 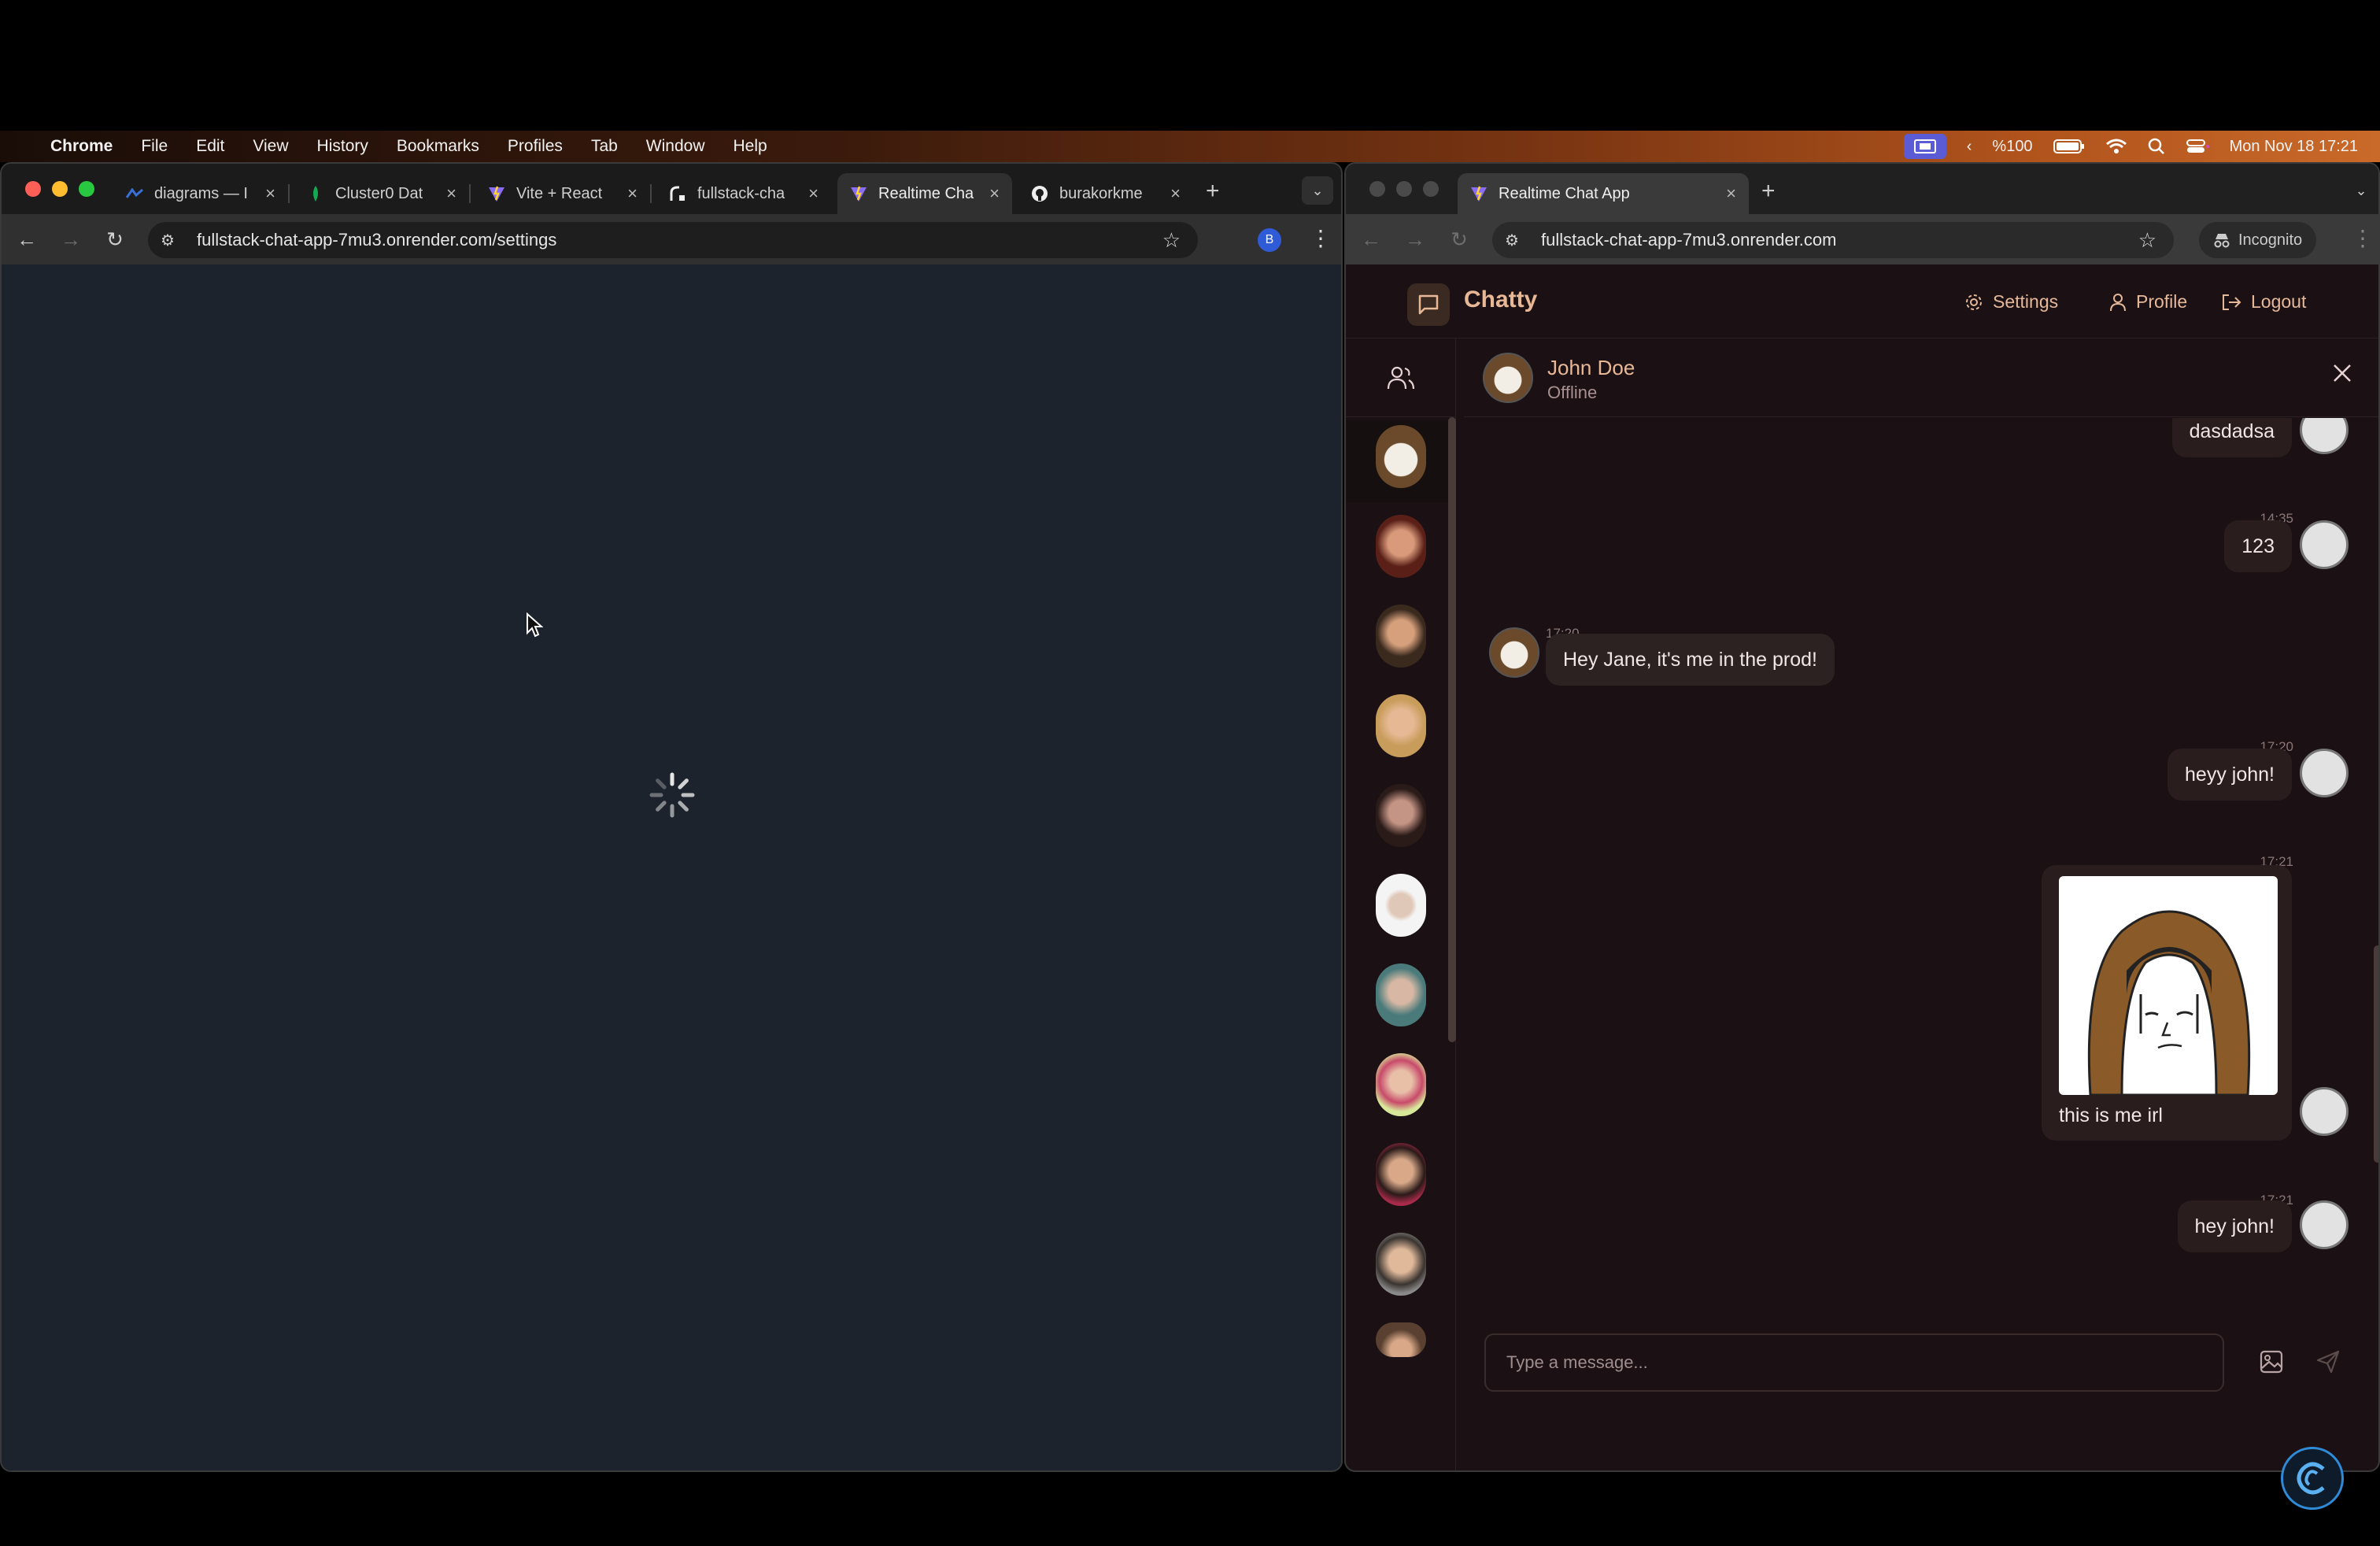 I want to click on menu-file: File, so click(x=154, y=146).